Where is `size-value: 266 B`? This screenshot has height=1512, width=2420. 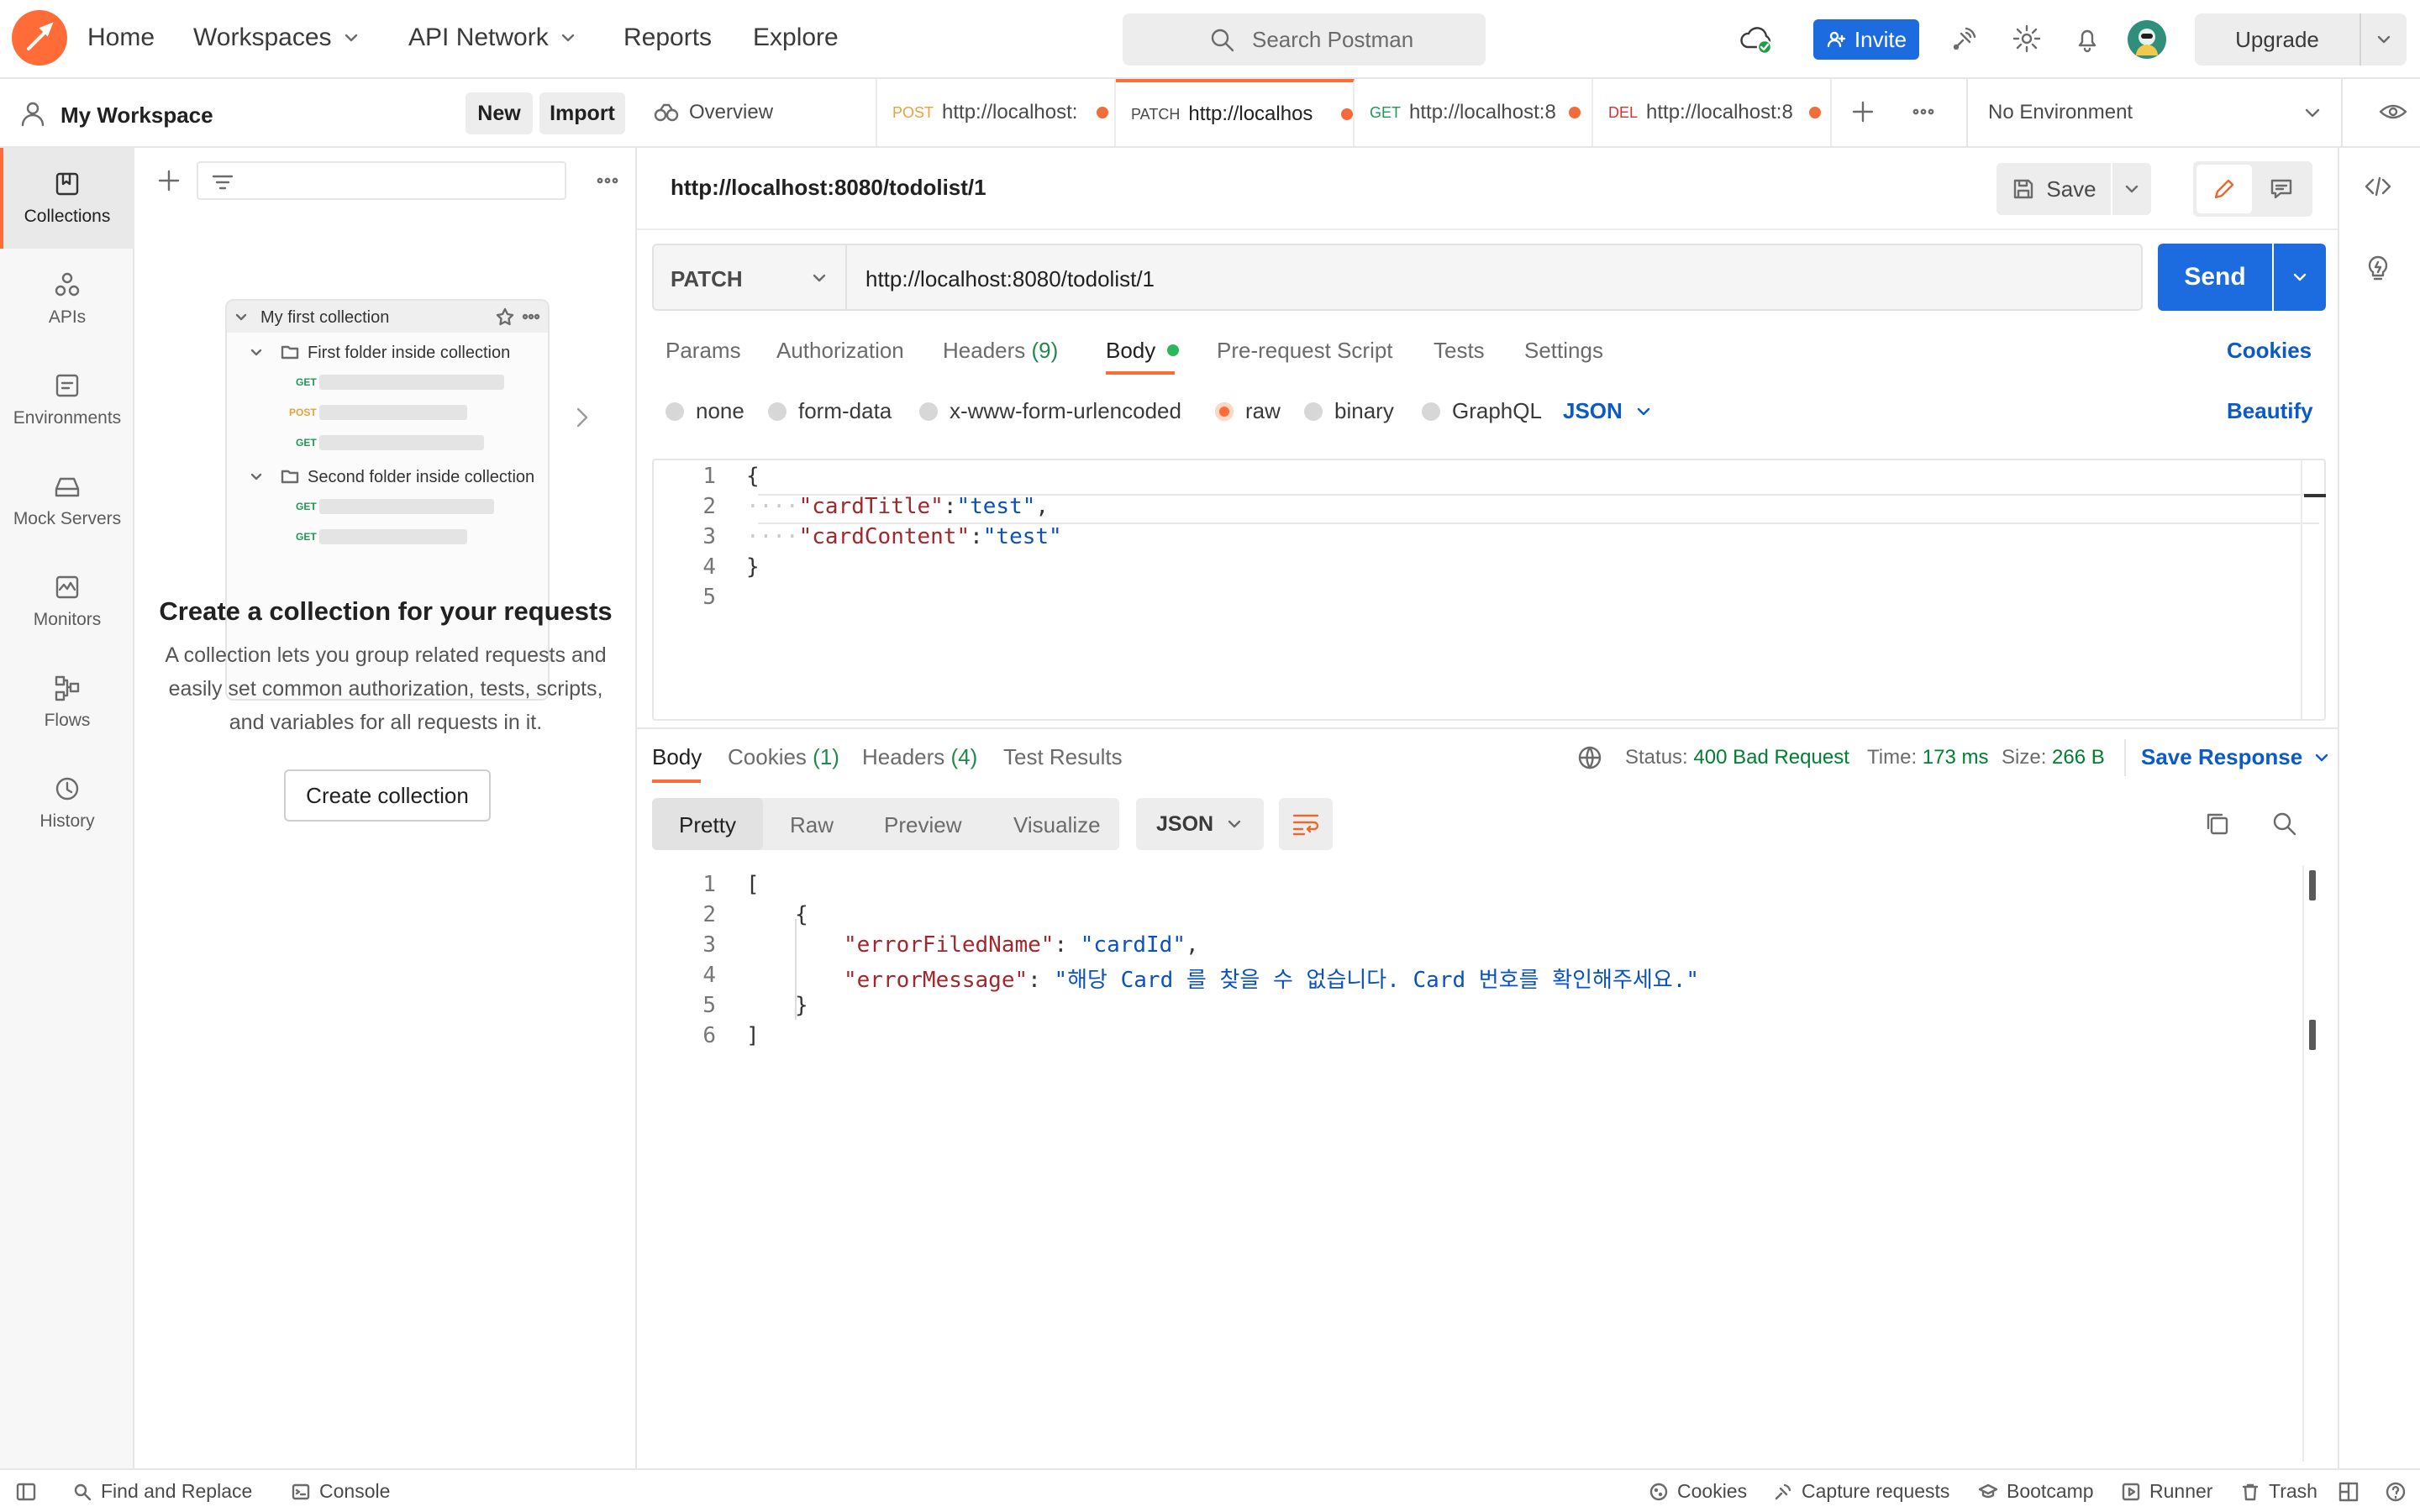
size-value: 266 B is located at coordinates (2079, 757).